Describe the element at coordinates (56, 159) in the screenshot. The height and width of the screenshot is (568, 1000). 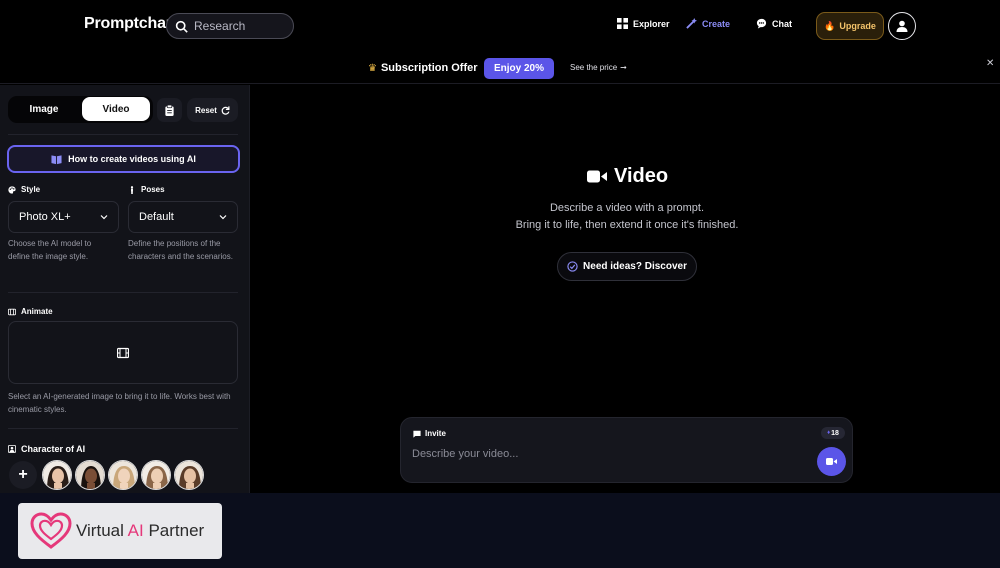
I see `book-icon` at that location.